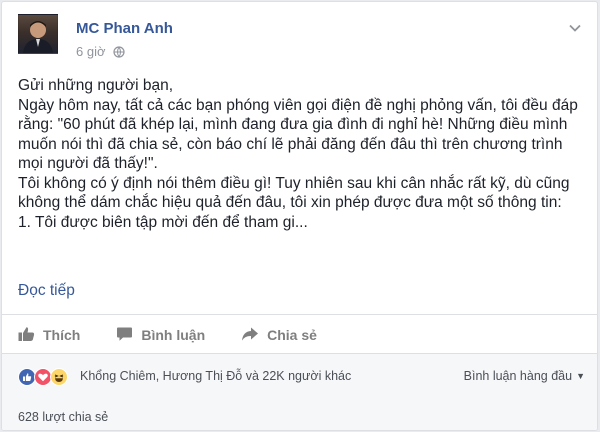 The width and height of the screenshot is (600, 432). What do you see at coordinates (63, 417) in the screenshot?
I see `share-count: 628 lượt chia sẻ` at bounding box center [63, 417].